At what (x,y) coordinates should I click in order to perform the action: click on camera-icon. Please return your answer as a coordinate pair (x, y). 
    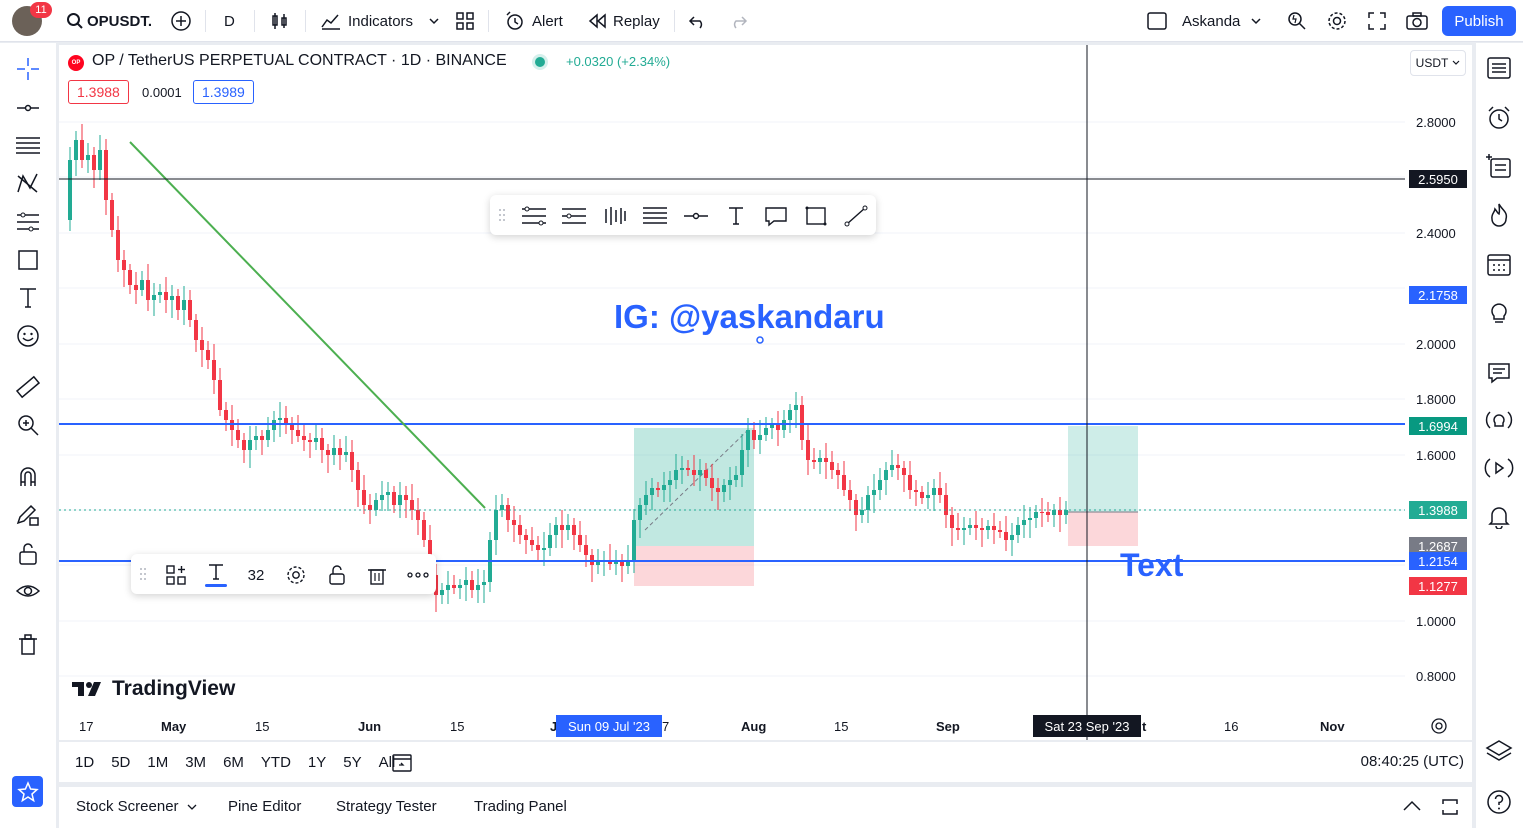
    Looking at the image, I should click on (1417, 21).